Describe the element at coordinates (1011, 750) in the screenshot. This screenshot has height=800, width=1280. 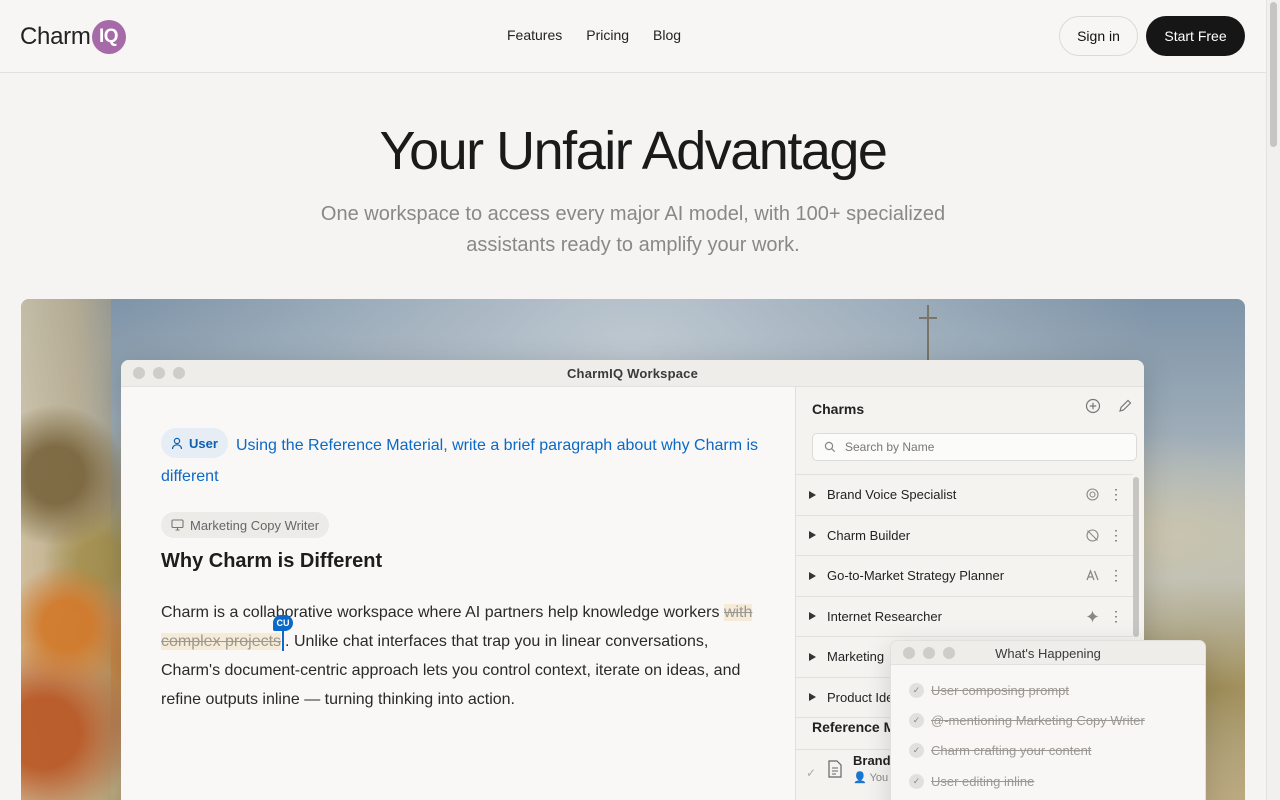
I see `happening-item-label: Charm crafting your content` at that location.